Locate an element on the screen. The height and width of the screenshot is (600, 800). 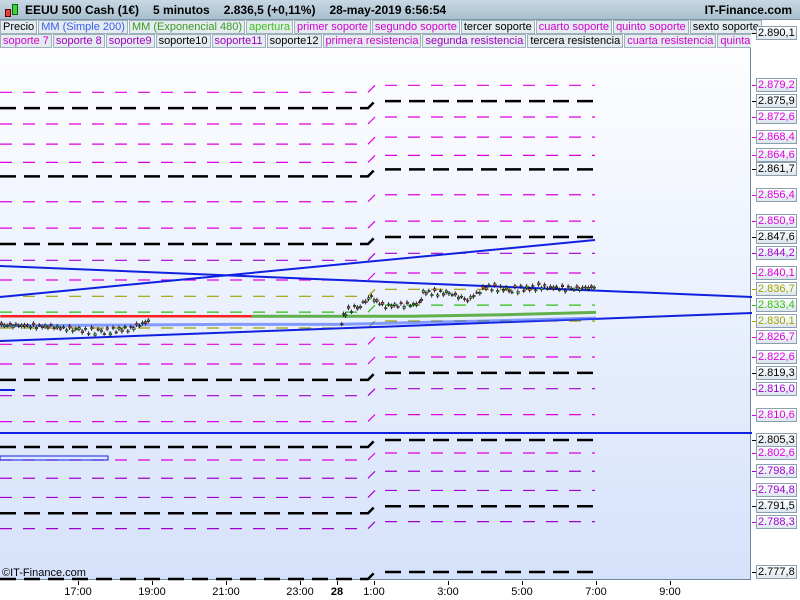
legend-item: soporte9 is located at coordinates (130, 41).